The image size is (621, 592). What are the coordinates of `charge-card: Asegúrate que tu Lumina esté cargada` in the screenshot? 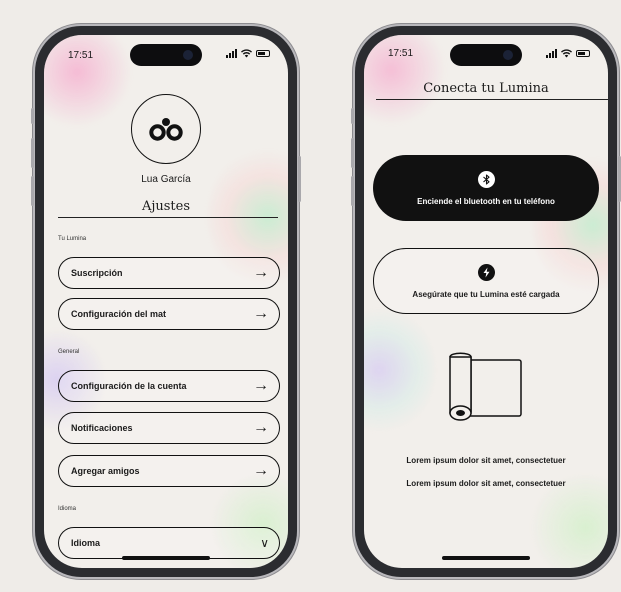 It's located at (486, 281).